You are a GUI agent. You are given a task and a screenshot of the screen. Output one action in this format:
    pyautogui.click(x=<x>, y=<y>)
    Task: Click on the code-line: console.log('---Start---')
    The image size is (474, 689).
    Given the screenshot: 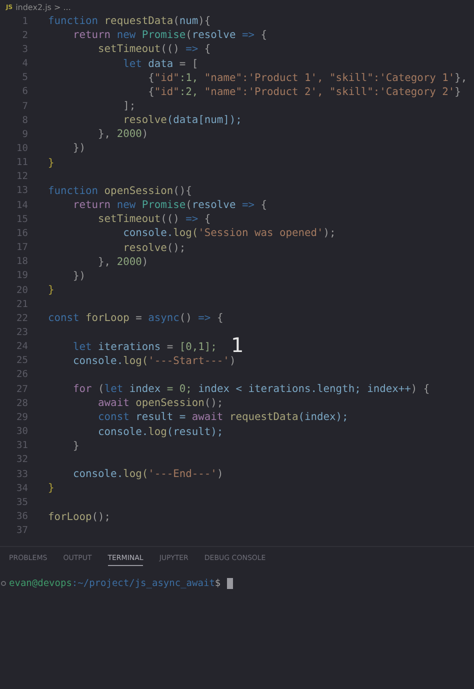 What is the action you would take?
    pyautogui.click(x=154, y=360)
    